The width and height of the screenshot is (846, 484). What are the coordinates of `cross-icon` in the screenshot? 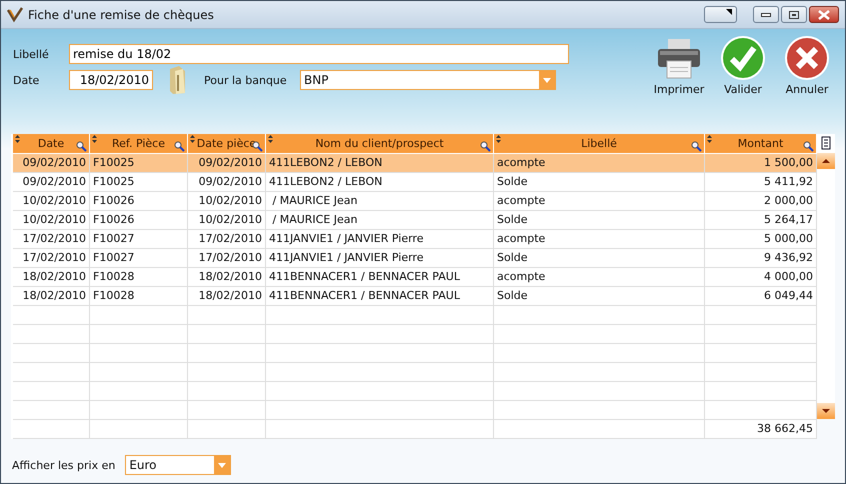 It's located at (807, 58).